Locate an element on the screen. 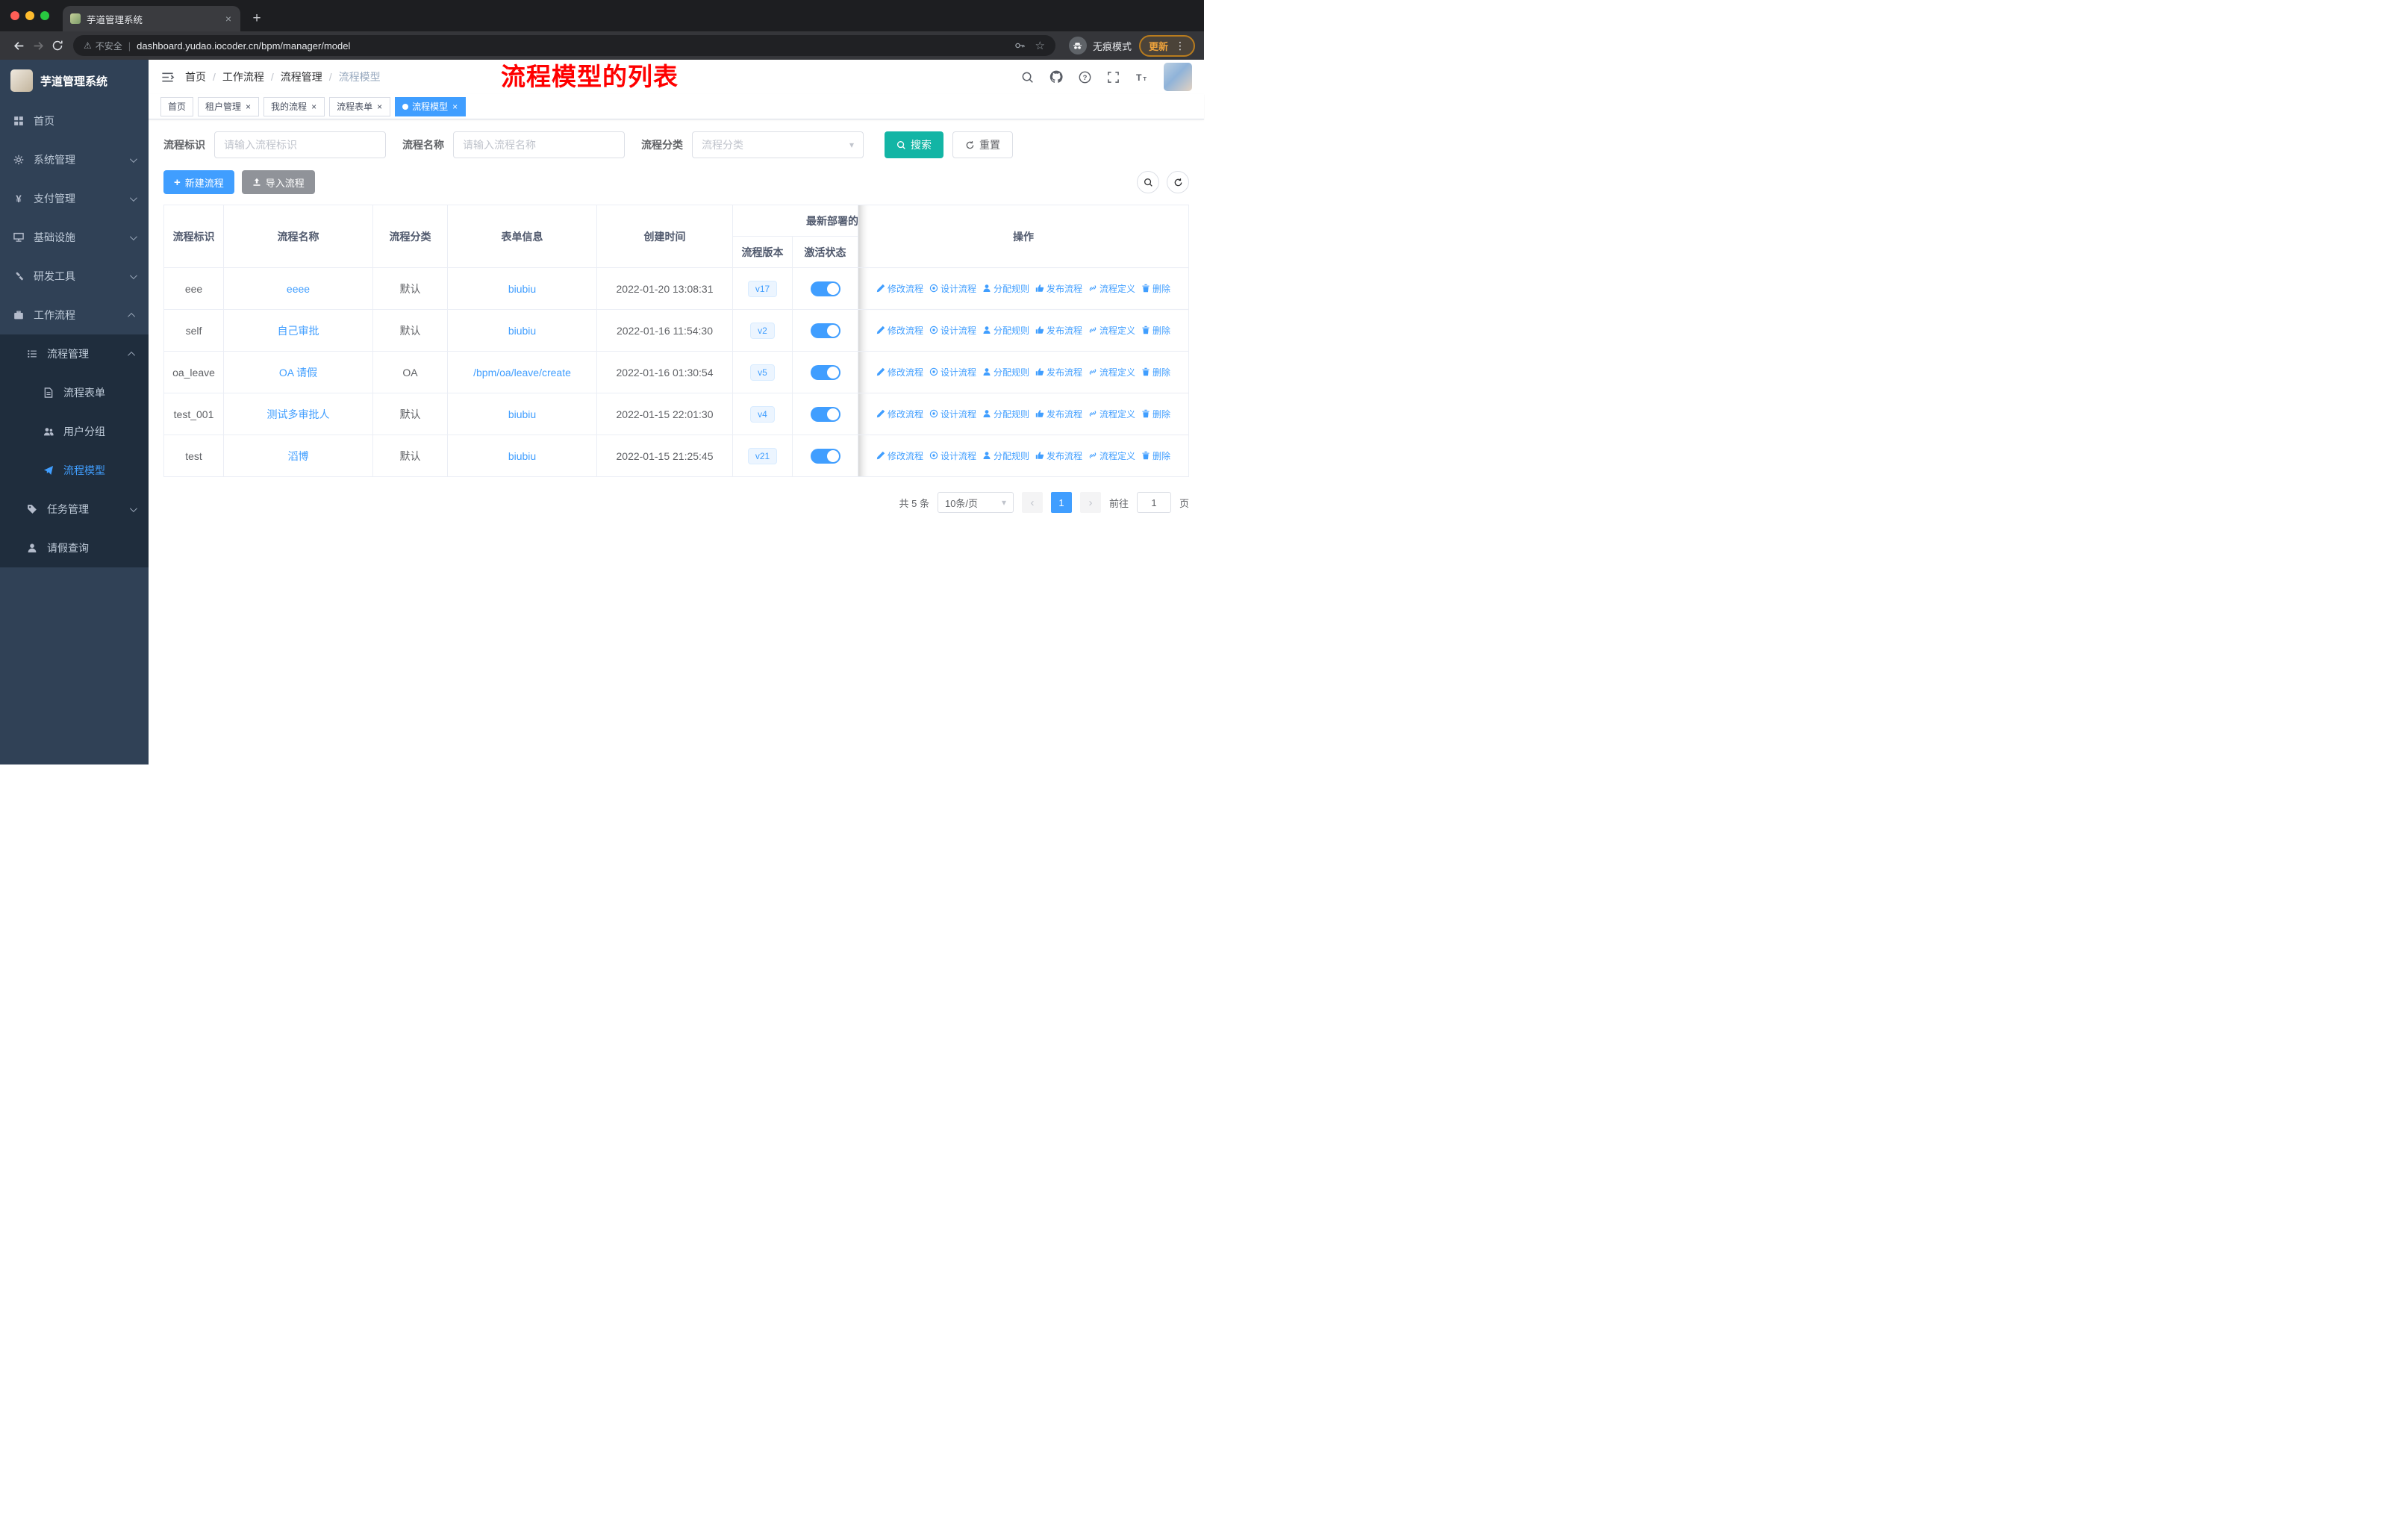  sidebar-item-workflow: 工作流程 is located at coordinates (74, 315).